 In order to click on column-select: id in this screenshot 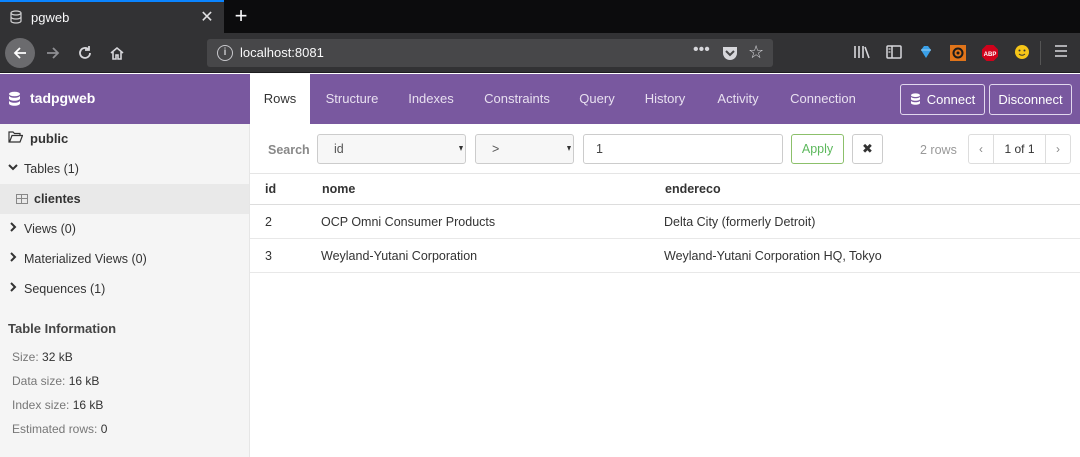, I will do `click(391, 149)`.